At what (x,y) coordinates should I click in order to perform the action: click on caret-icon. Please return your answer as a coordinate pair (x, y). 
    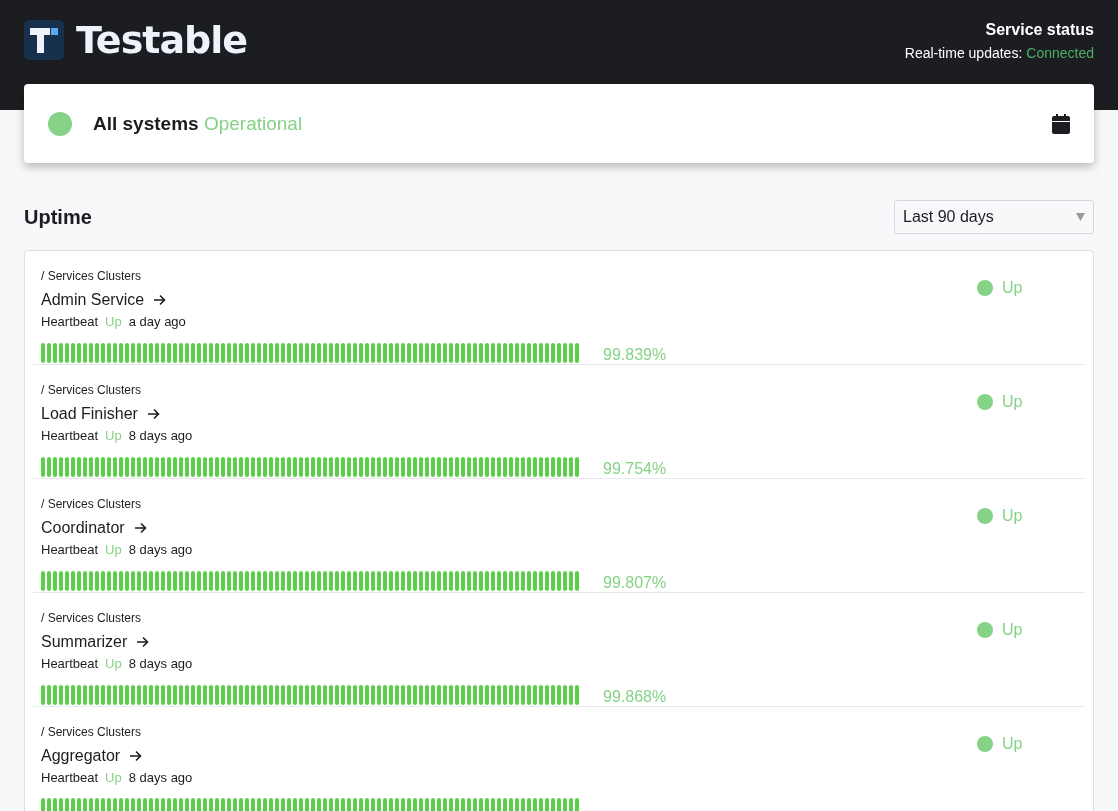
    Looking at the image, I should click on (1080, 217).